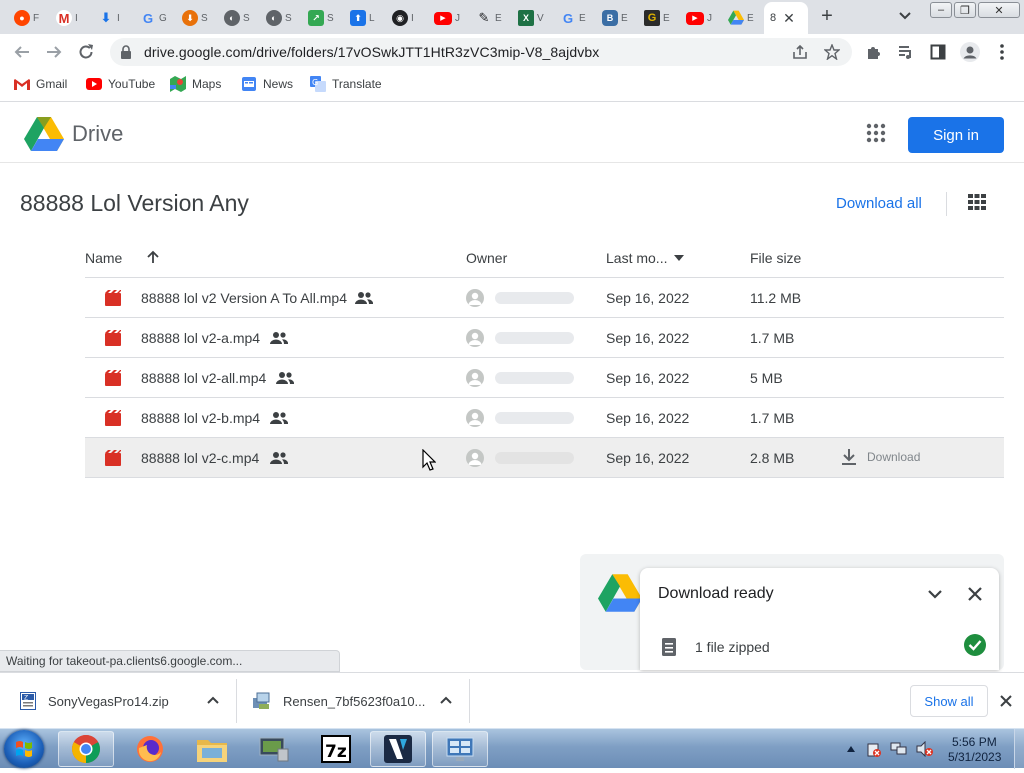  What do you see at coordinates (398, 749) in the screenshot?
I see `taskbar-vegas` at bounding box center [398, 749].